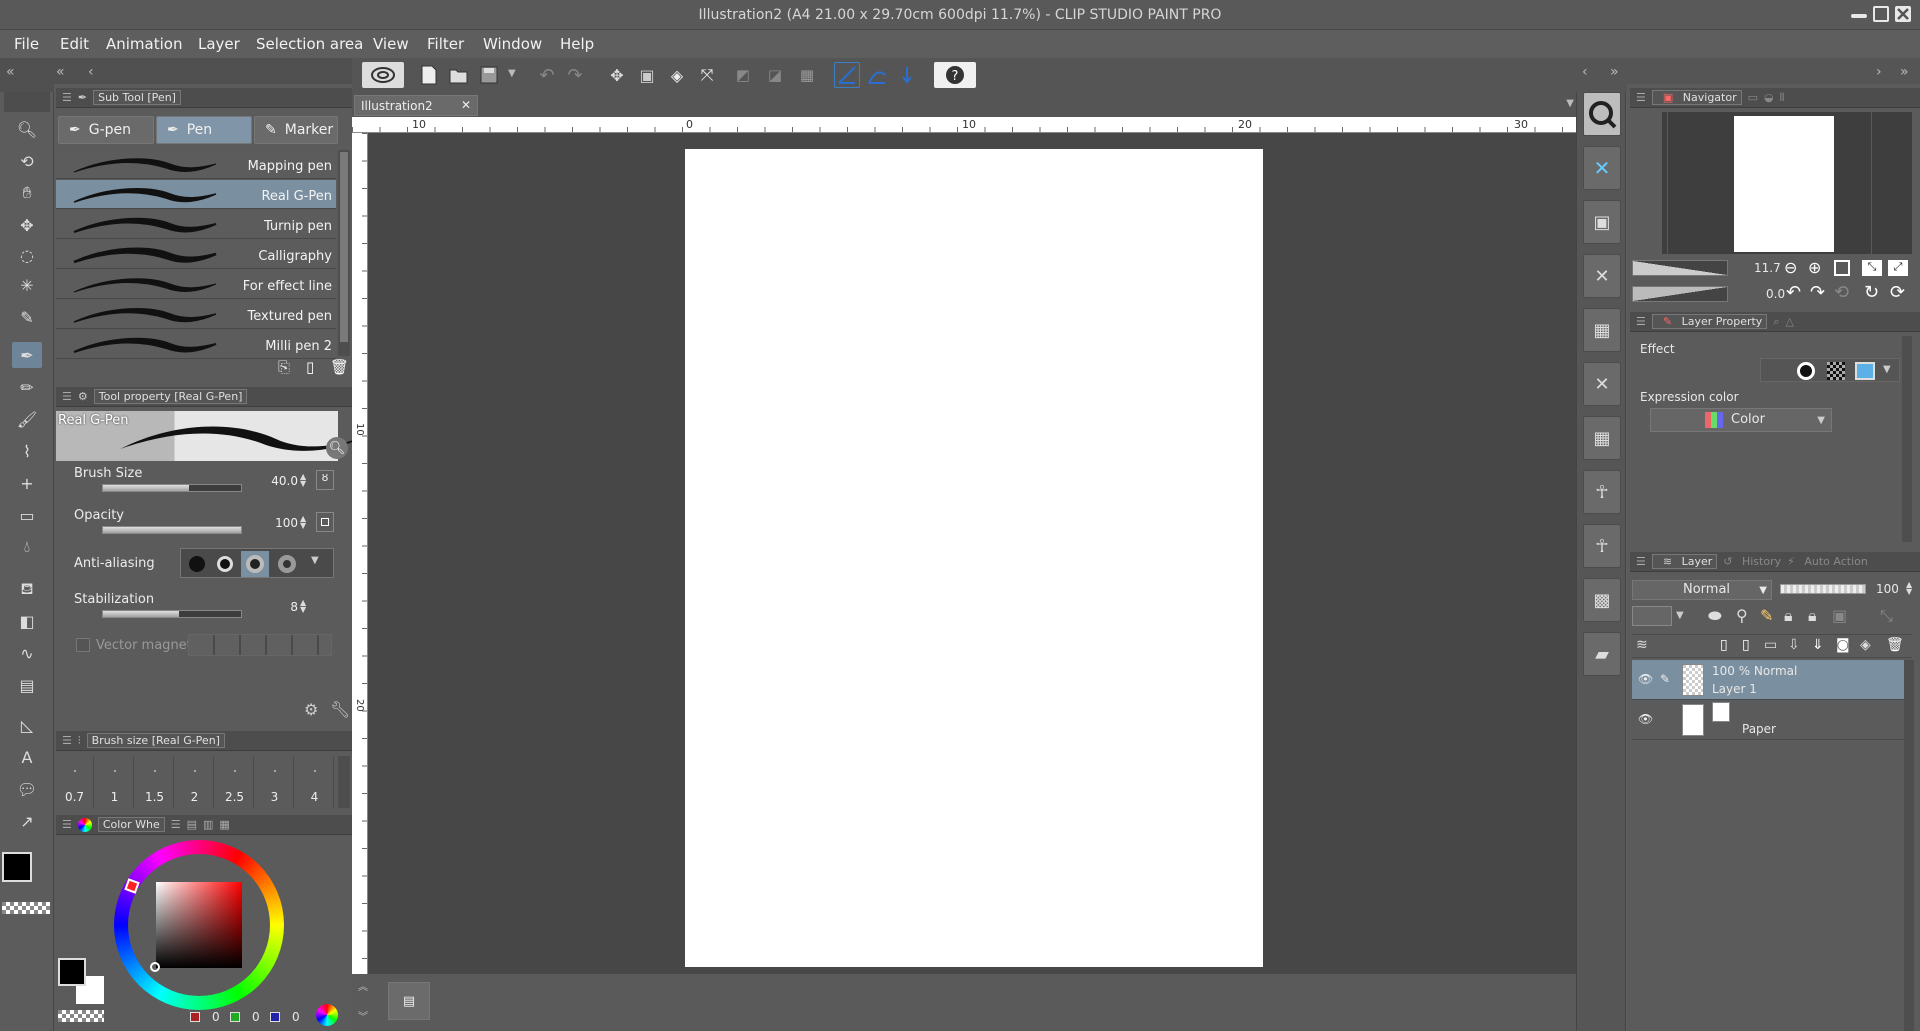  Describe the element at coordinates (1766, 615) in the screenshot. I see `draft-layer-icon: ✎` at that location.